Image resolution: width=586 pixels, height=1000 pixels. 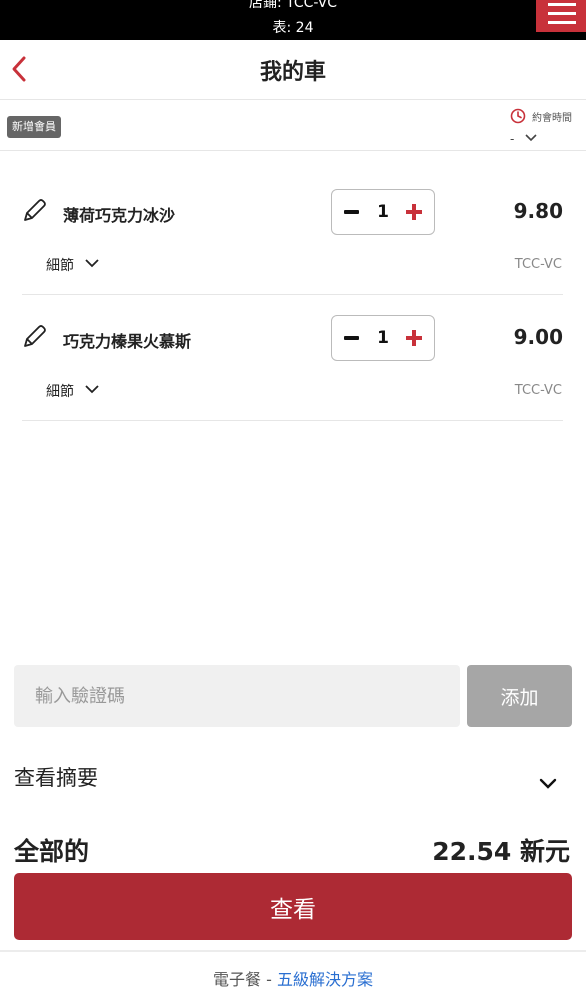 I want to click on page-title: 我的車, so click(x=292, y=72).